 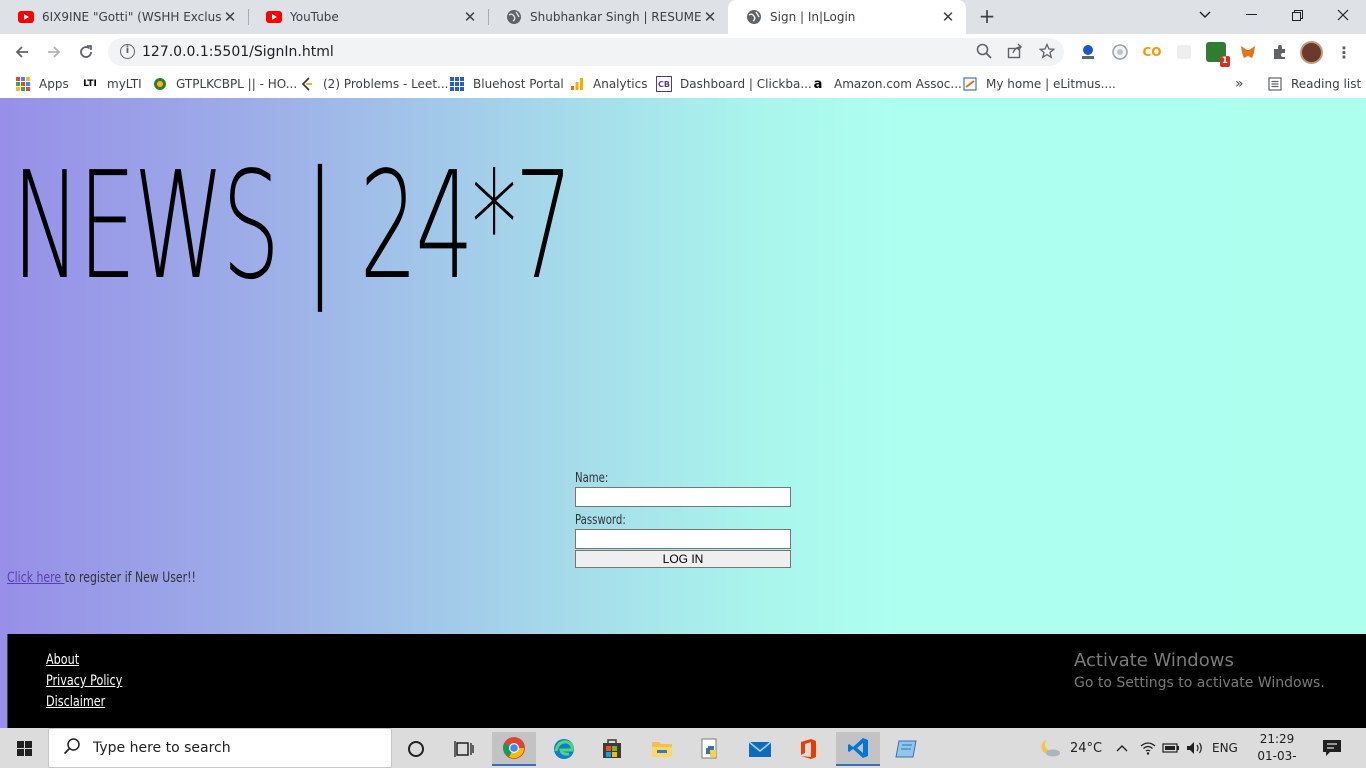 What do you see at coordinates (1088, 52) in the screenshot?
I see `extension-one-icon` at bounding box center [1088, 52].